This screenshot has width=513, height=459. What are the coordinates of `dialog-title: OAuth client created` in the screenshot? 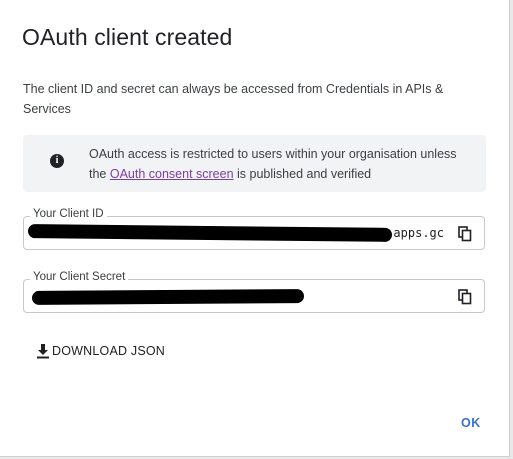 It's located at (127, 37).